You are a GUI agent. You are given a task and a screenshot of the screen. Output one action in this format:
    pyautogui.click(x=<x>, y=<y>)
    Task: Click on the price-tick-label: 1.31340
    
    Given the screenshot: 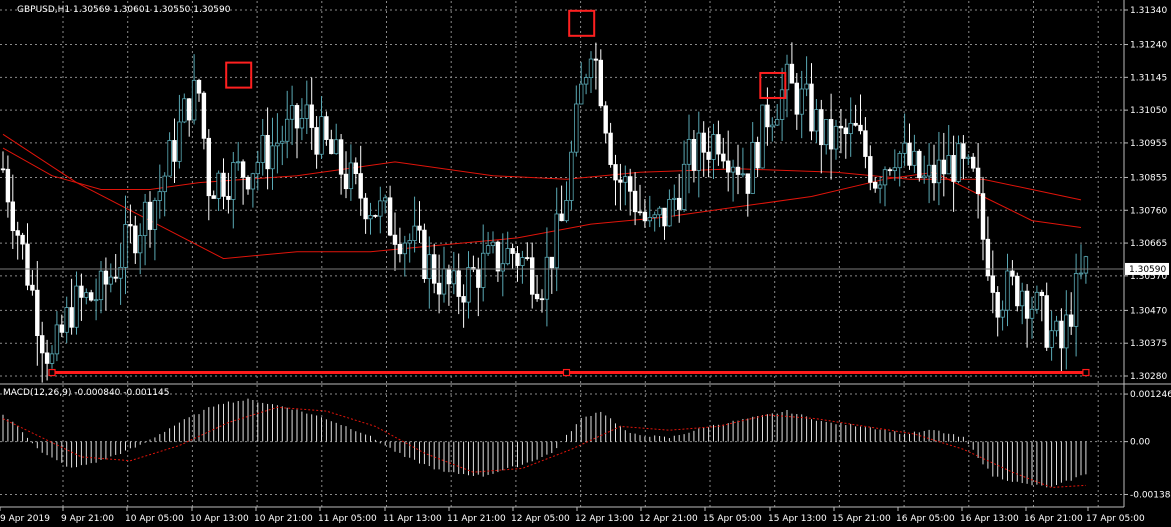 What is the action you would take?
    pyautogui.click(x=1148, y=11)
    